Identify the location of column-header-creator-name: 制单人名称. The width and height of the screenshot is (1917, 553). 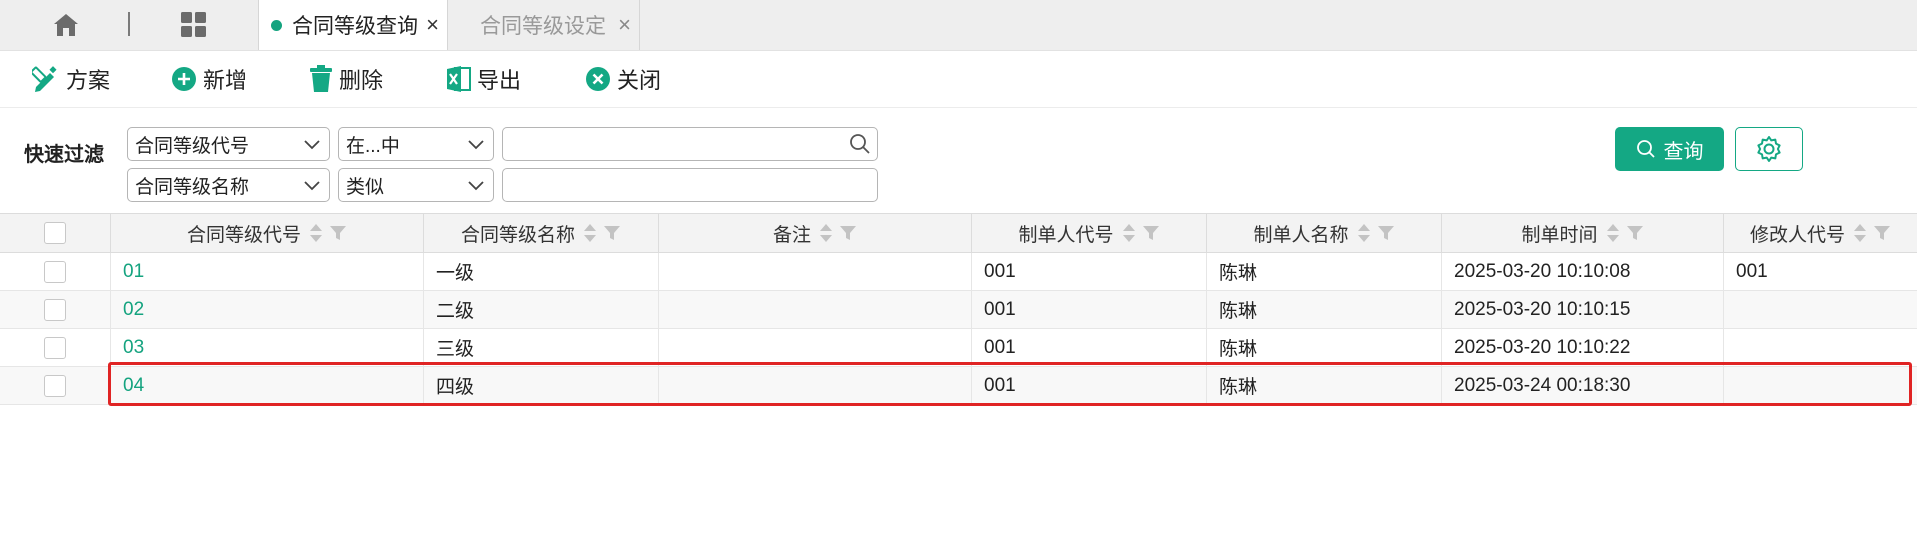
(1324, 233).